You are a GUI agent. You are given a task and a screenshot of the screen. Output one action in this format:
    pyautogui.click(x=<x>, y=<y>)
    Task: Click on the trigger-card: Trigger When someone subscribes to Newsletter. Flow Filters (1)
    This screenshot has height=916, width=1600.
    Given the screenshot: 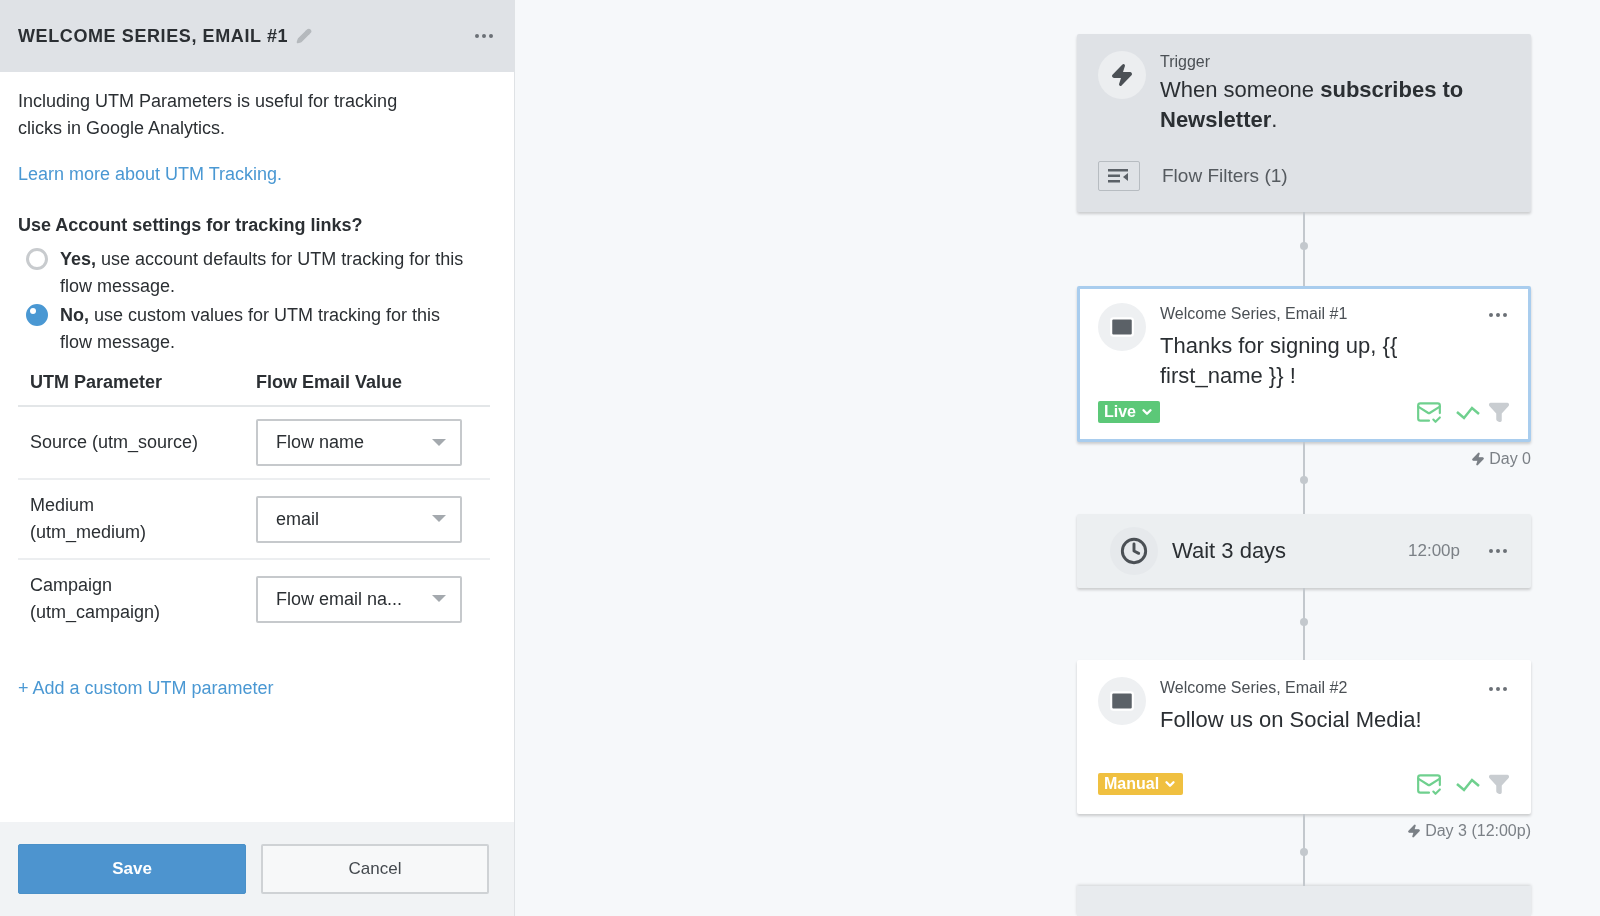 What is the action you would take?
    pyautogui.click(x=1304, y=123)
    